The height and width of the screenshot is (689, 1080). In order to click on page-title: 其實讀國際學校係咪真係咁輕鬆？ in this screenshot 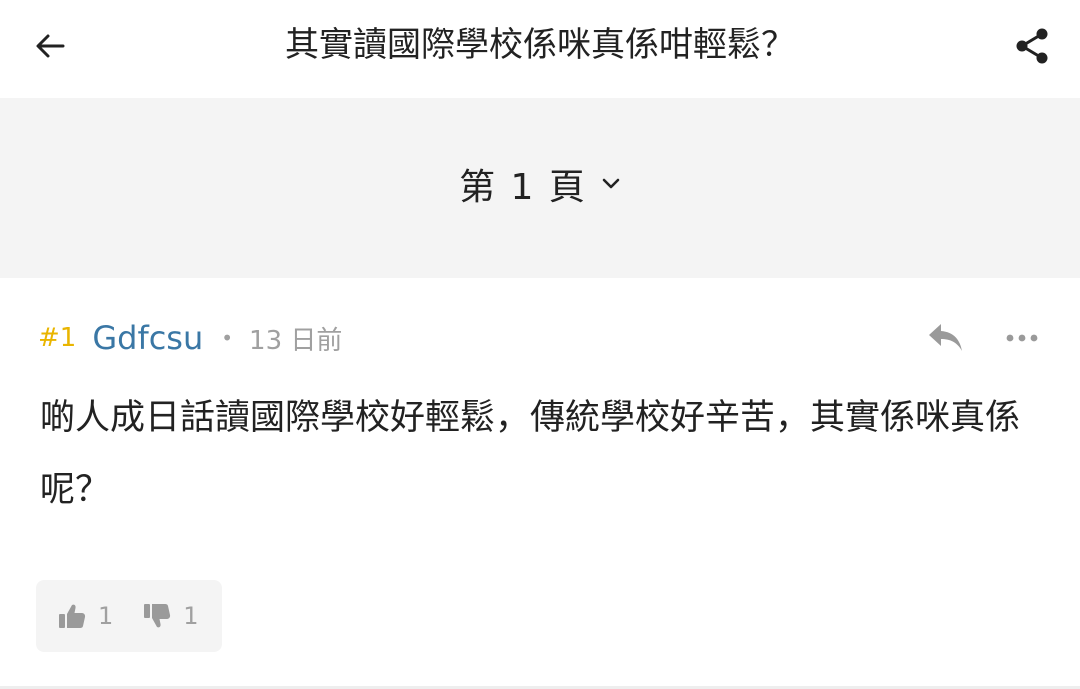, I will do `click(540, 45)`.